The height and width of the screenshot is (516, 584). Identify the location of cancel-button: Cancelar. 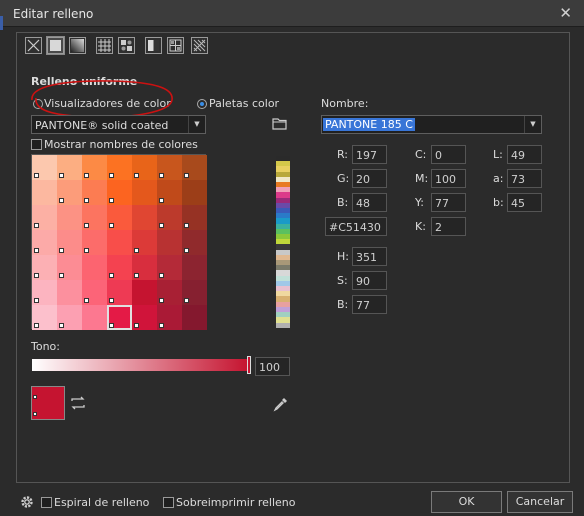
(540, 502).